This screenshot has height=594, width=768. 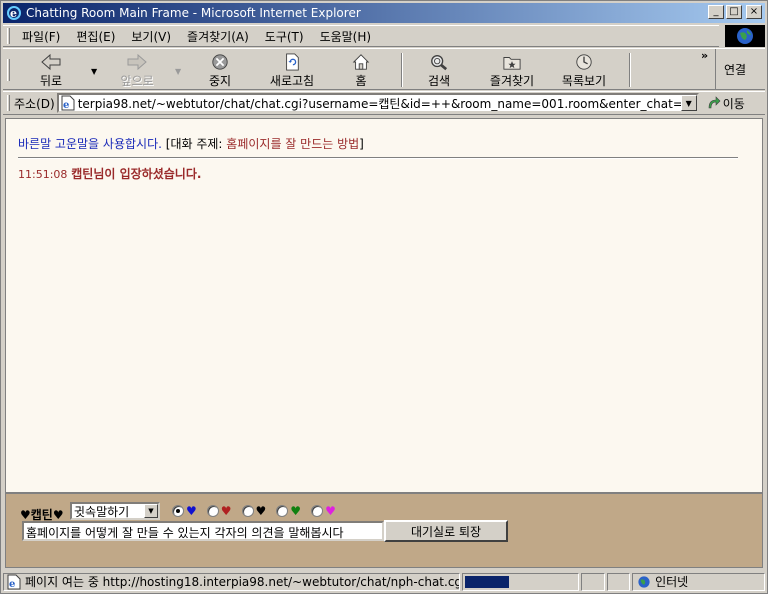 What do you see at coordinates (218, 36) in the screenshot?
I see `menu-favorites: 즐겨찾기(A)` at bounding box center [218, 36].